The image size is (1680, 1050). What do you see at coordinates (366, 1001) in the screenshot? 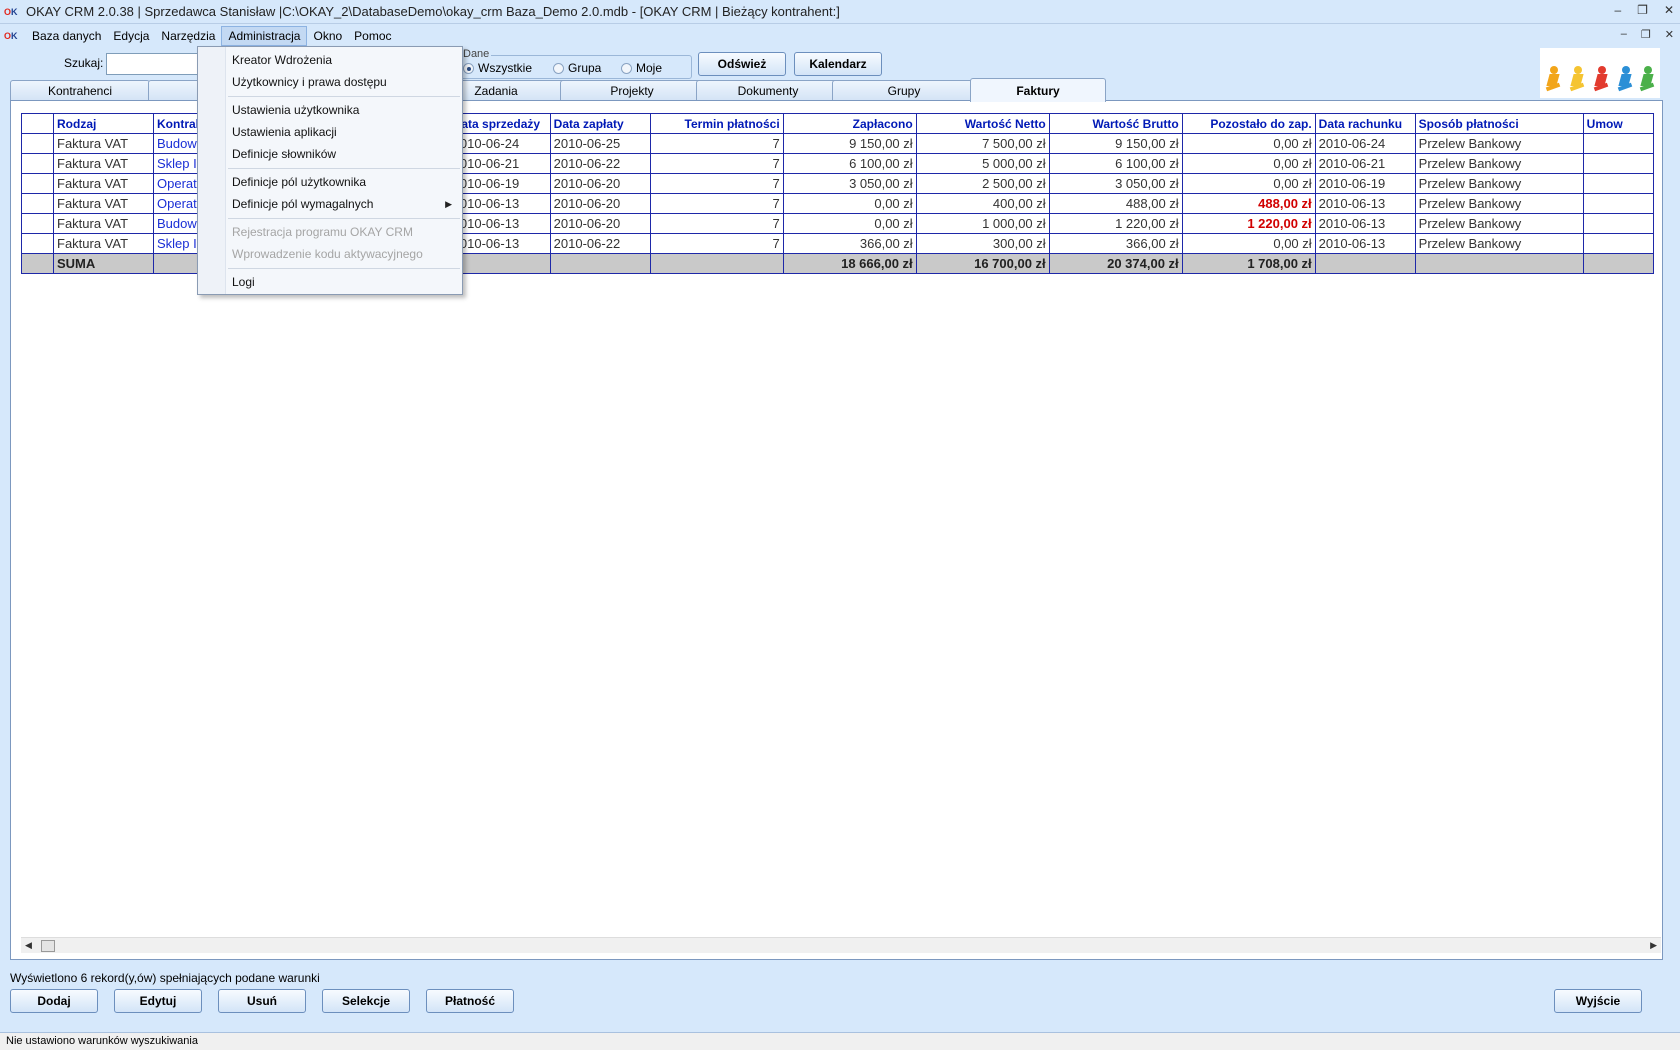
I see `selections-button: Selekcje` at bounding box center [366, 1001].